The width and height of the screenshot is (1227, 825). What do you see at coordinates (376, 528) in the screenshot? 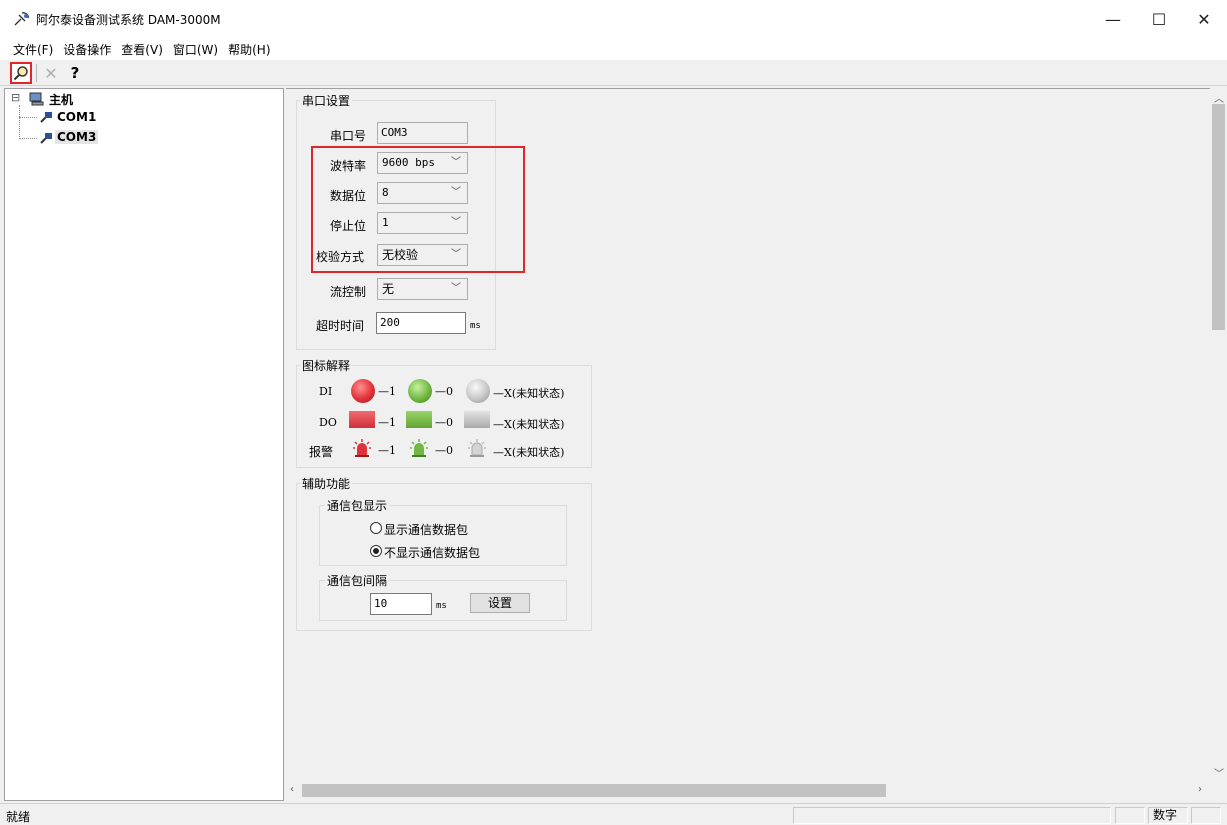
I see `show-packets-radio` at bounding box center [376, 528].